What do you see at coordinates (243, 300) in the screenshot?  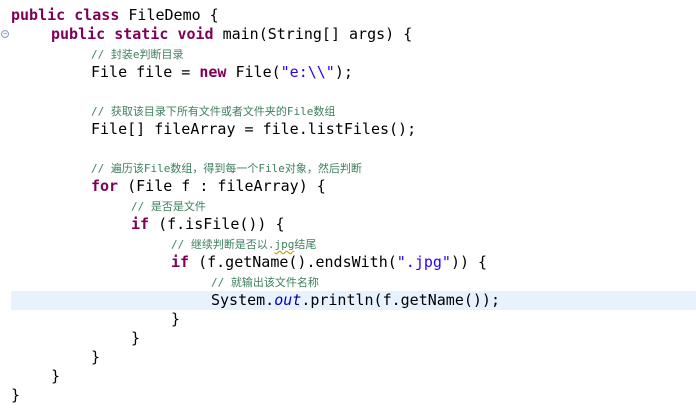 I see `code-token: System.` at bounding box center [243, 300].